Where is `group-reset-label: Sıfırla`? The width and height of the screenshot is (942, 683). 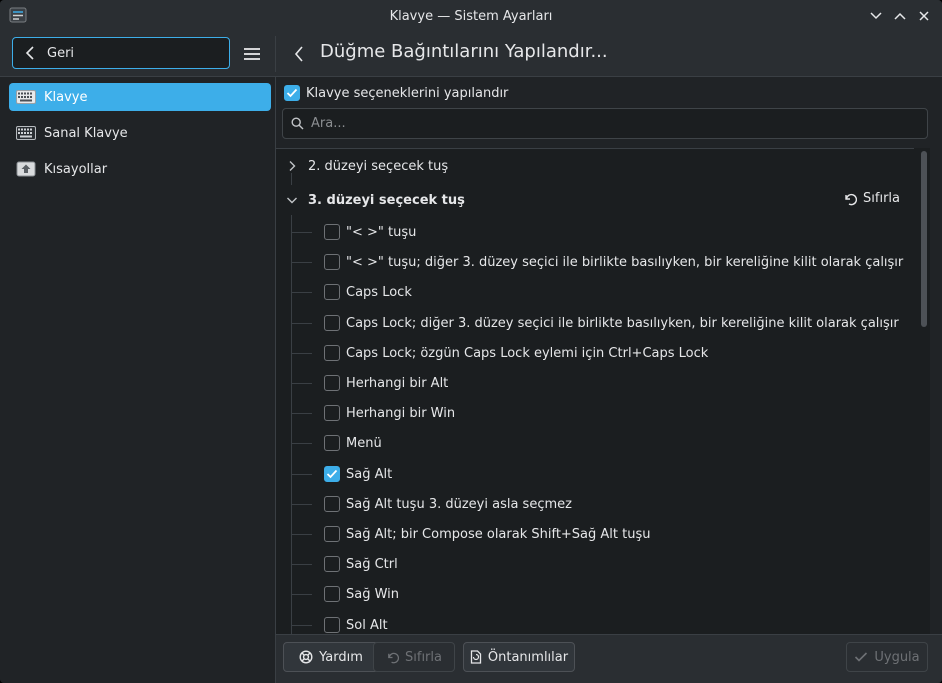
group-reset-label: Sıfırla is located at coordinates (881, 198).